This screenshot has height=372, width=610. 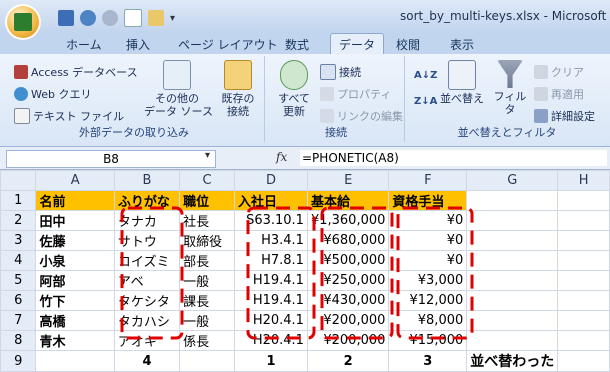 I want to click on tab-insert: 挿入, so click(x=138, y=44).